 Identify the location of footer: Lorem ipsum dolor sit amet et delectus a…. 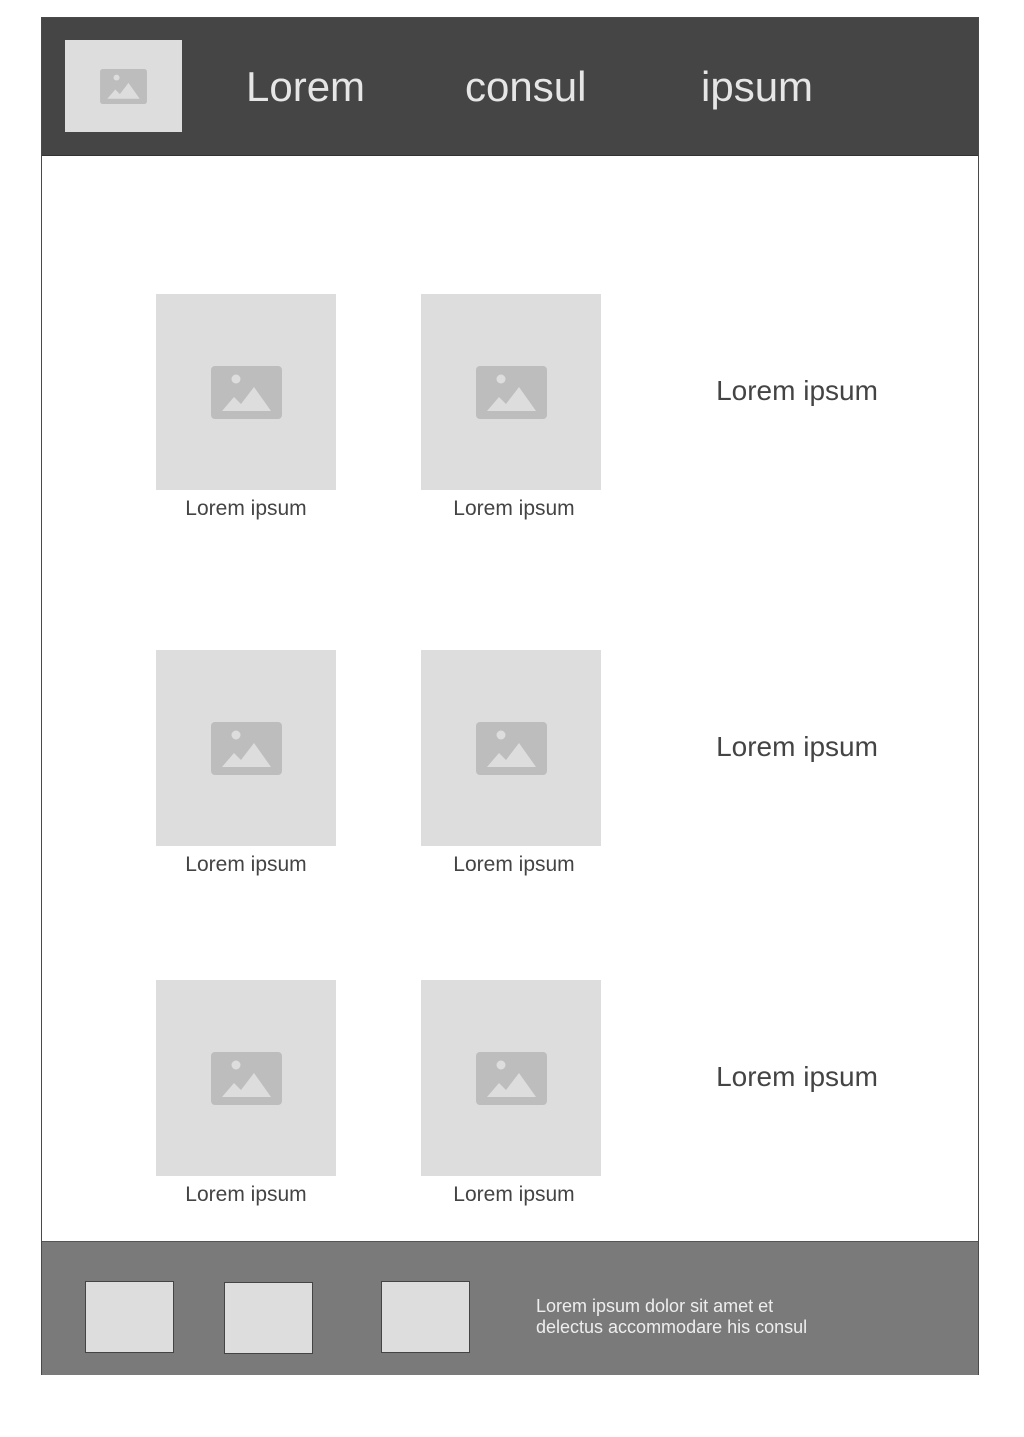
(510, 1308).